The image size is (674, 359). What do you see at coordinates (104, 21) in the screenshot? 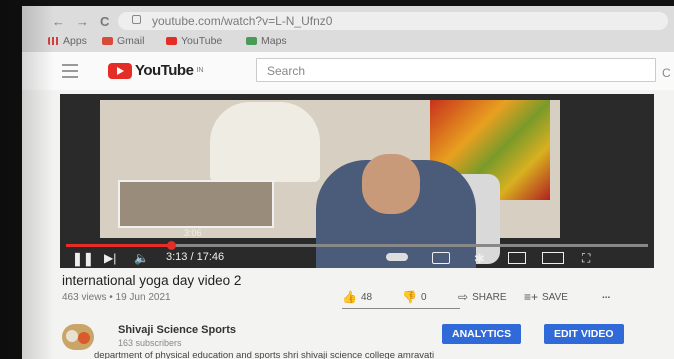
I see `reload-icon: C` at bounding box center [104, 21].